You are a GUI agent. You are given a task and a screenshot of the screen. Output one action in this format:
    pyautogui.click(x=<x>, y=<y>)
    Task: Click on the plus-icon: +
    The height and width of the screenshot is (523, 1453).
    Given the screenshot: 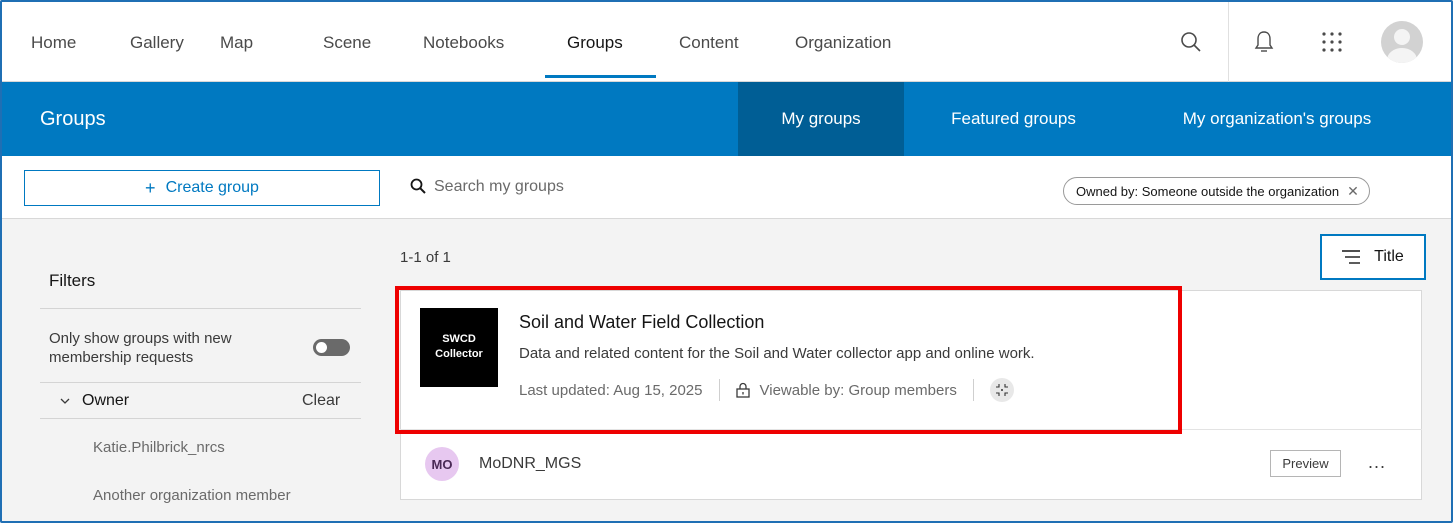 What is the action you would take?
    pyautogui.click(x=150, y=187)
    